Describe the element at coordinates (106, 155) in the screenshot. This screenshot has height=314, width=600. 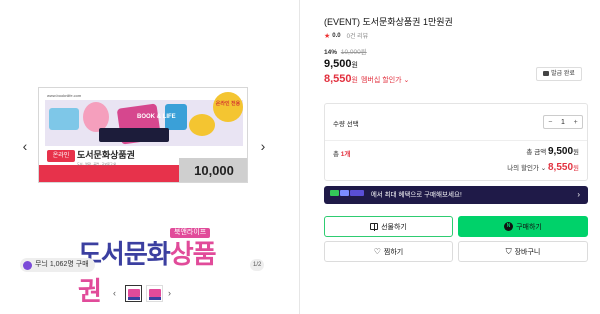
I see `voucher-name: 도서문화상품권` at that location.